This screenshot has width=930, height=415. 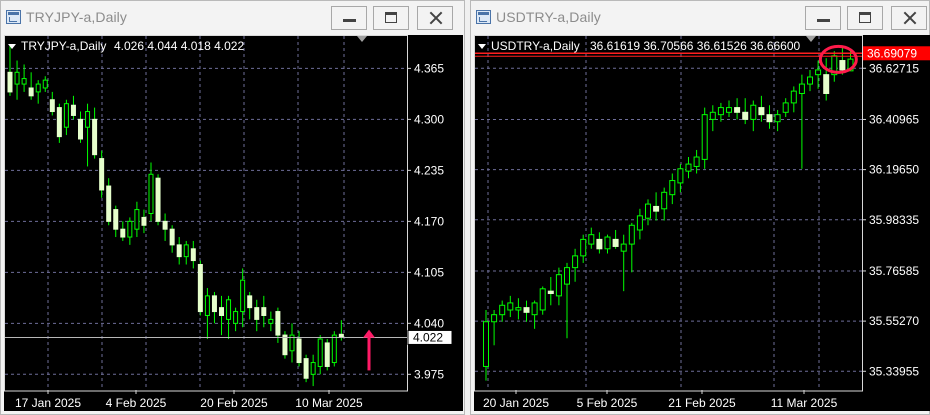 What do you see at coordinates (695, 46) in the screenshot?
I see `chart-info-ohlc: 36.61619 36.70566 36.61526 36.66600` at bounding box center [695, 46].